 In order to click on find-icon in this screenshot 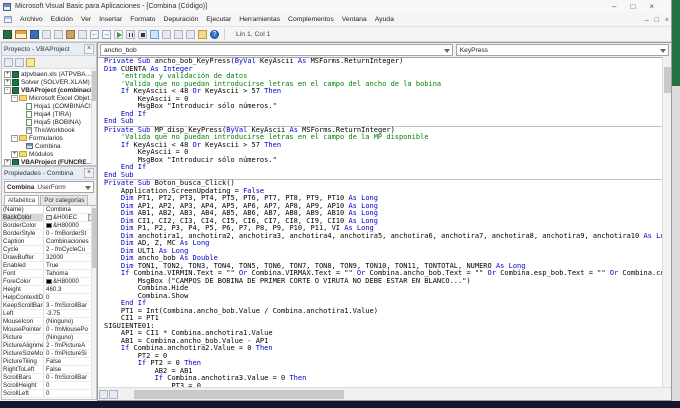, I will do `click(82, 34)`.